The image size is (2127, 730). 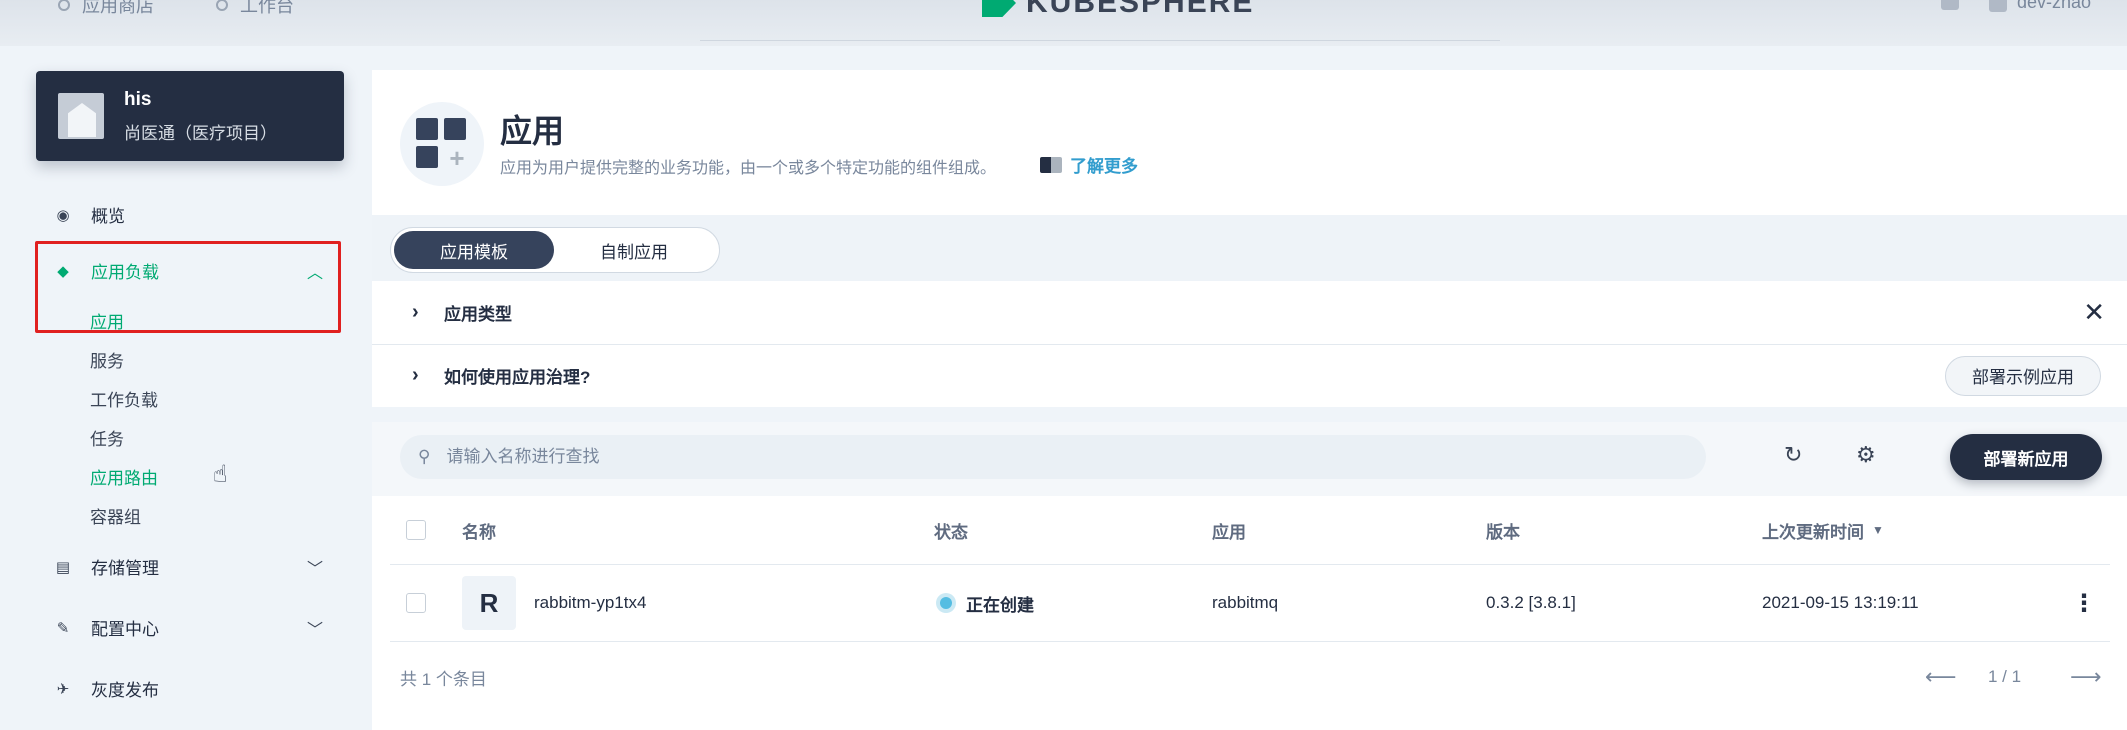 What do you see at coordinates (124, 398) in the screenshot?
I see `sidebar-subitem-workloads: 工作负载` at bounding box center [124, 398].